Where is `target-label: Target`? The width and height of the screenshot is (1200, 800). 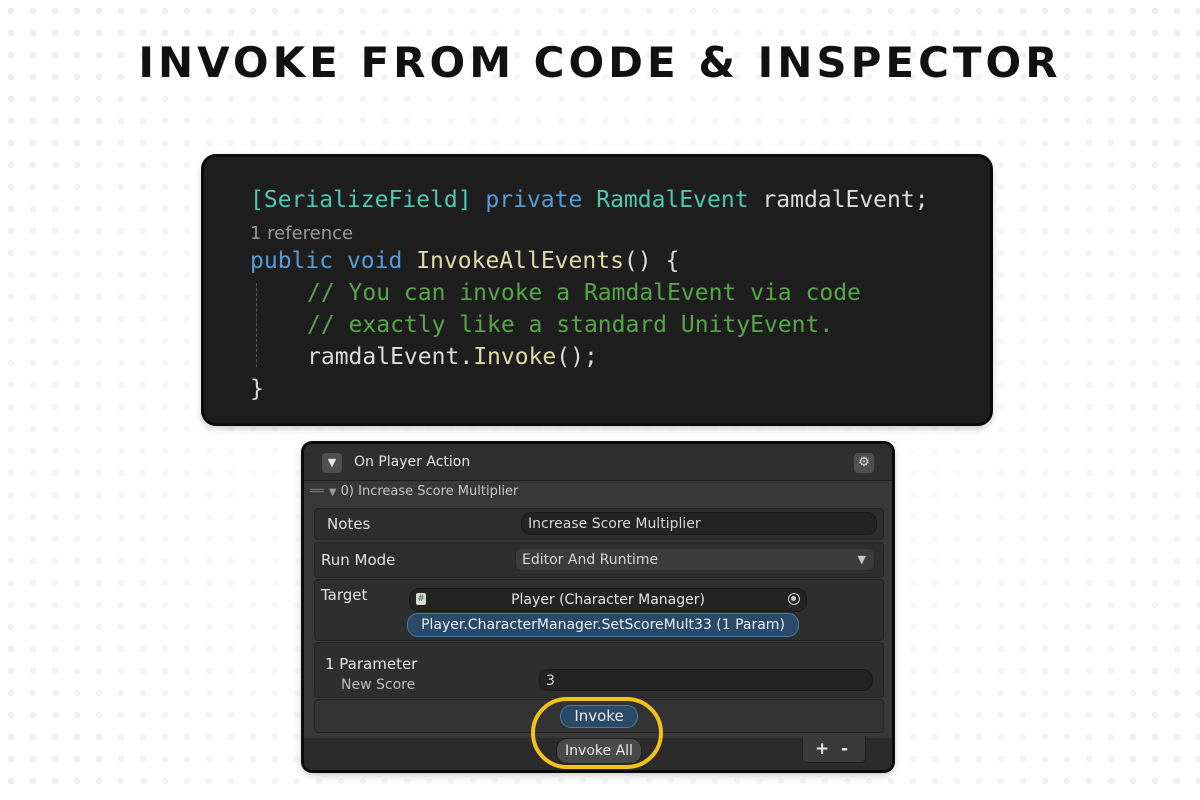
target-label: Target is located at coordinates (344, 595).